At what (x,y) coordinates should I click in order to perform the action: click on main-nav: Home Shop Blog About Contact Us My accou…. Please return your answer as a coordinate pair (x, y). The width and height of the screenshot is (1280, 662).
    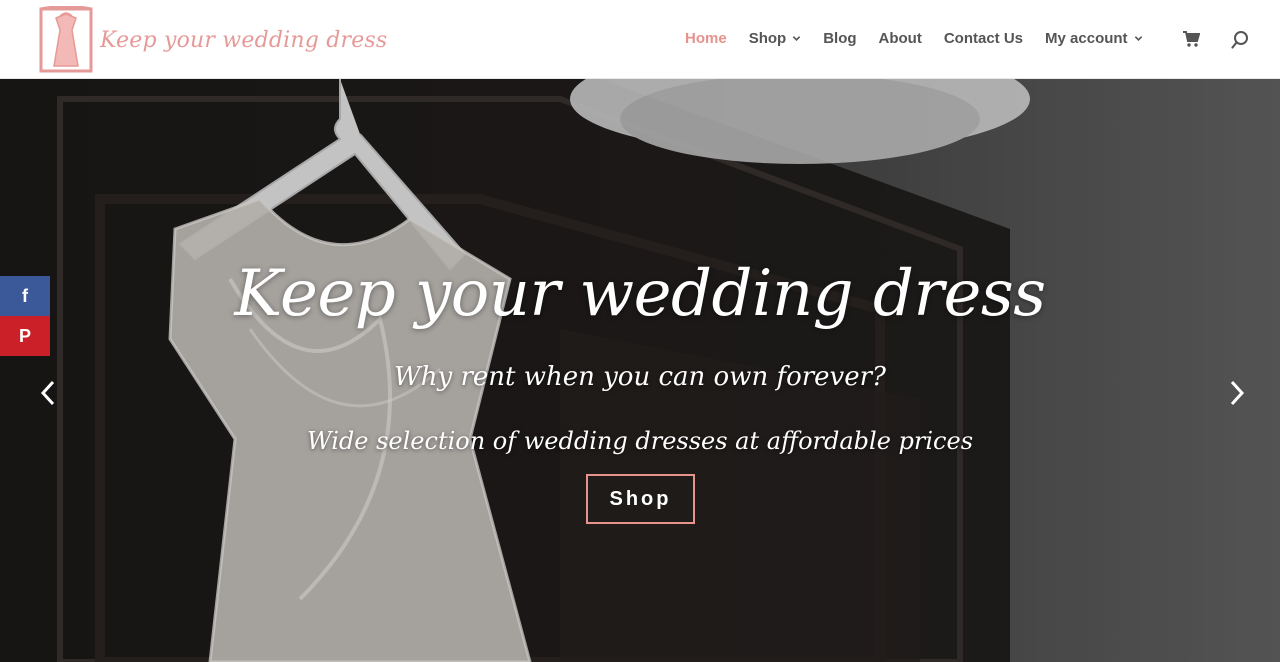
    Looking at the image, I should click on (925, 38).